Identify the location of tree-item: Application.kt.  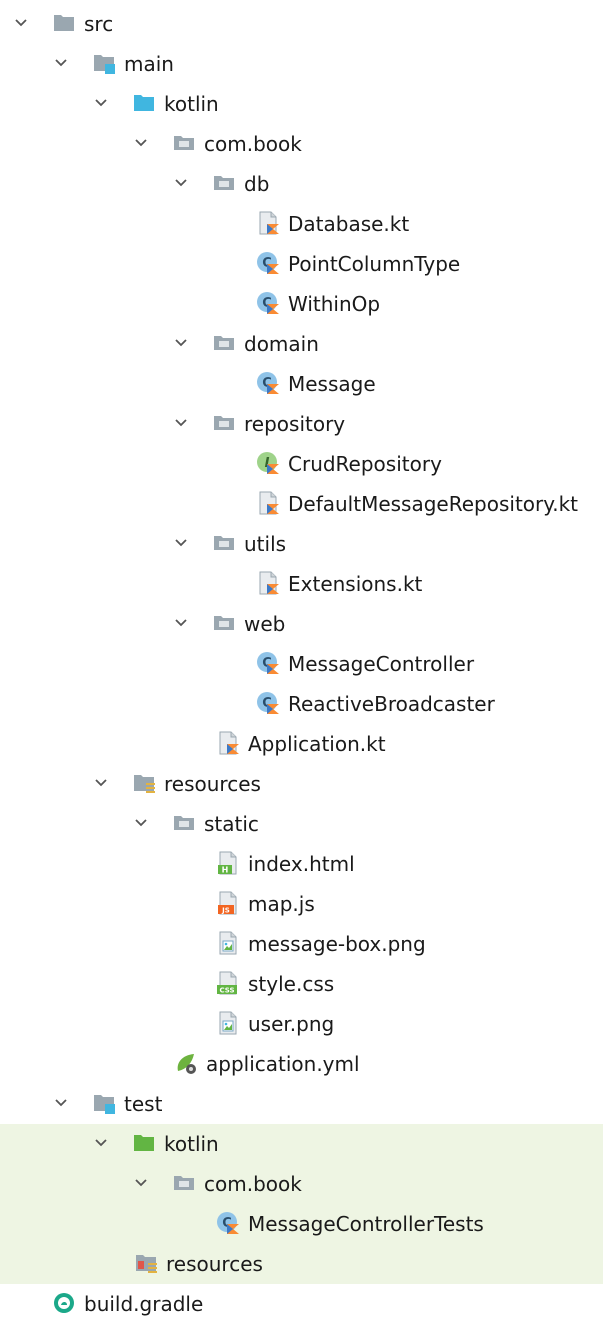
(301, 744).